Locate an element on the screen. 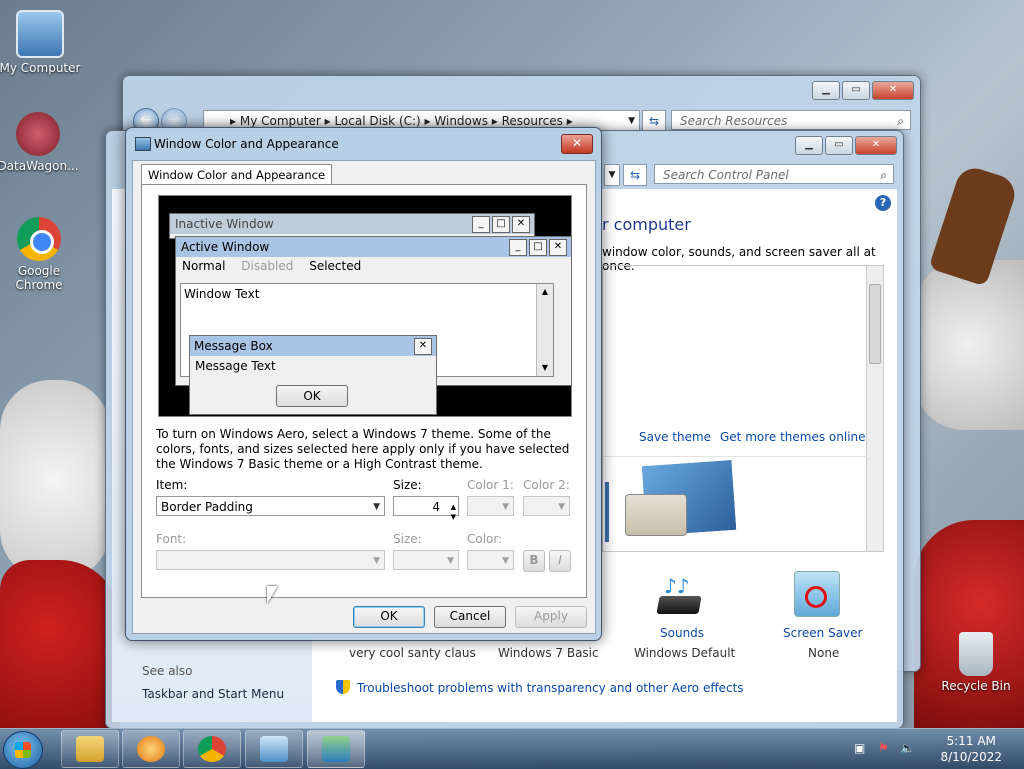  italic-button: I is located at coordinates (560, 561).